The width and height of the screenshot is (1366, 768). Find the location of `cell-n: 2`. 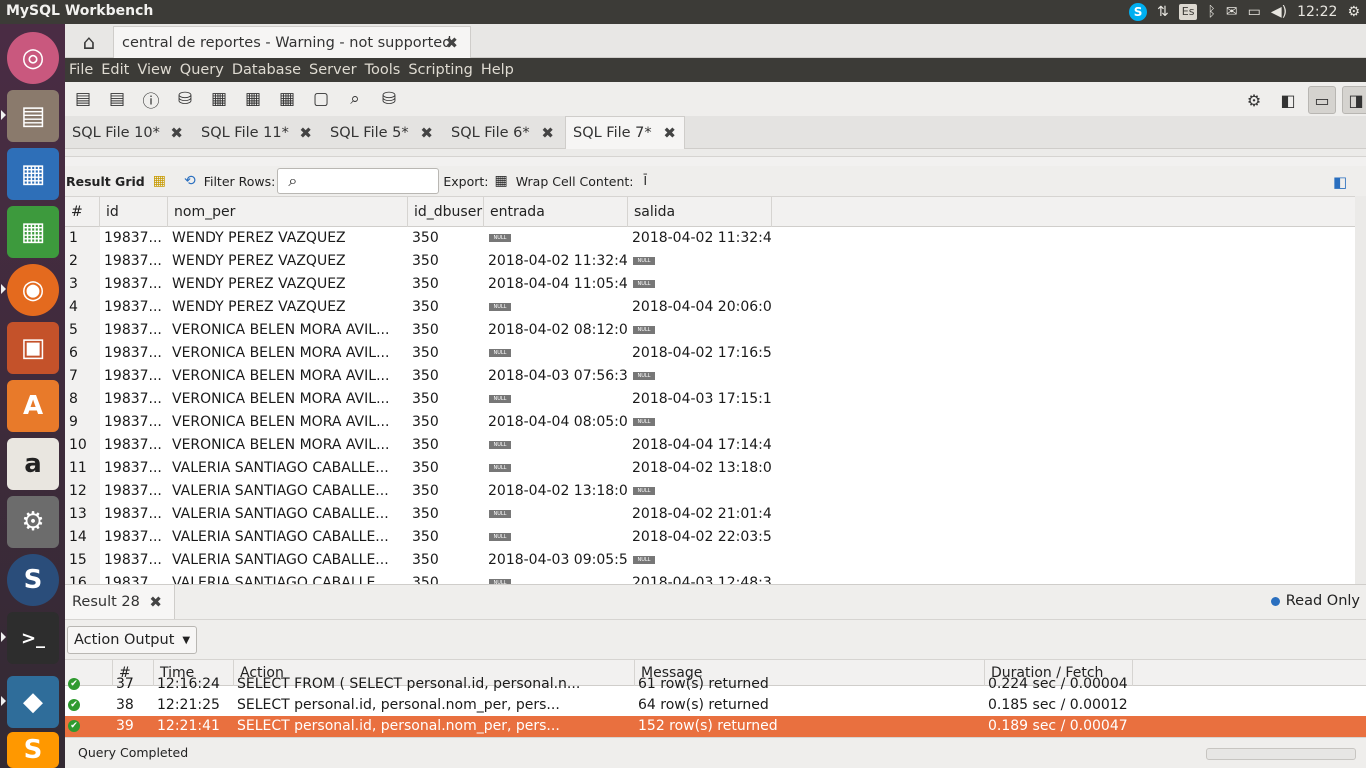

cell-n: 2 is located at coordinates (82, 261).